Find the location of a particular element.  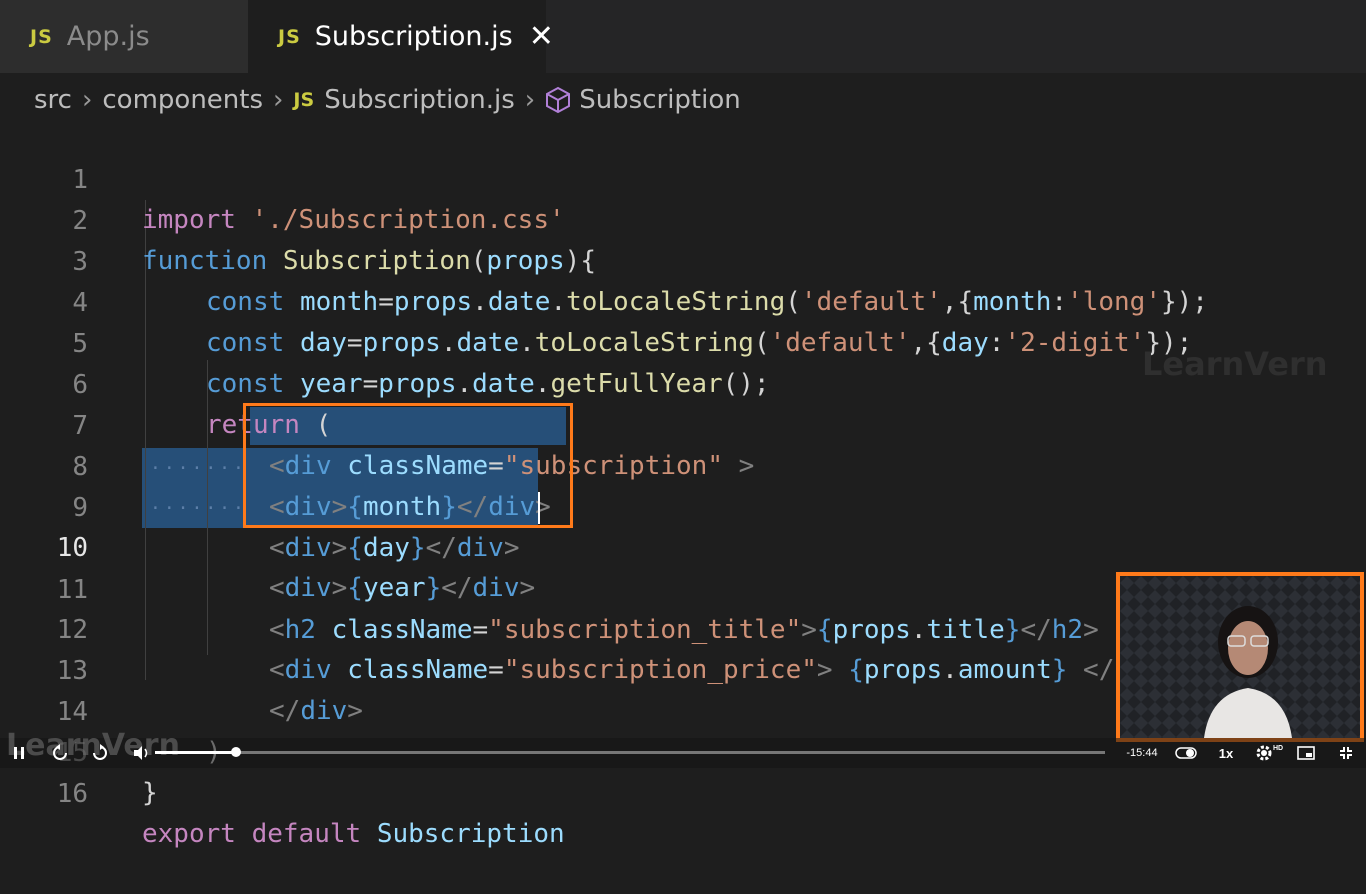

highlight-annotation-box is located at coordinates (408, 465).